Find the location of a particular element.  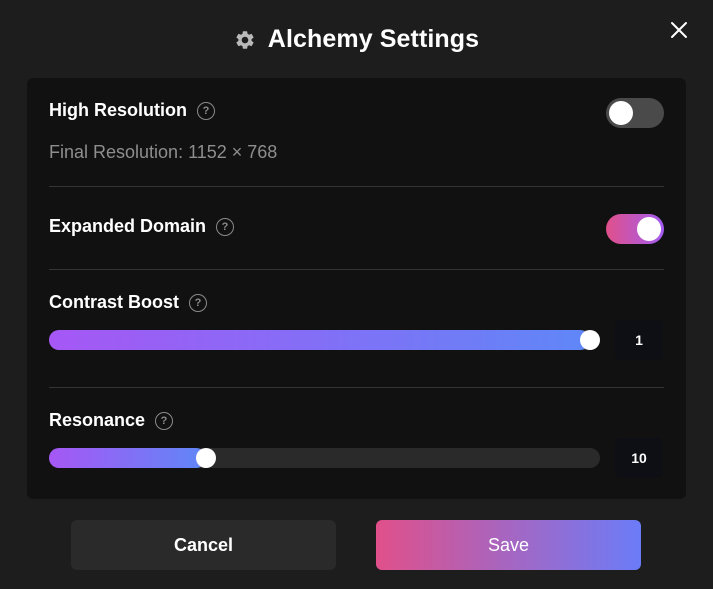

cancel-button: Cancel is located at coordinates (203, 545).